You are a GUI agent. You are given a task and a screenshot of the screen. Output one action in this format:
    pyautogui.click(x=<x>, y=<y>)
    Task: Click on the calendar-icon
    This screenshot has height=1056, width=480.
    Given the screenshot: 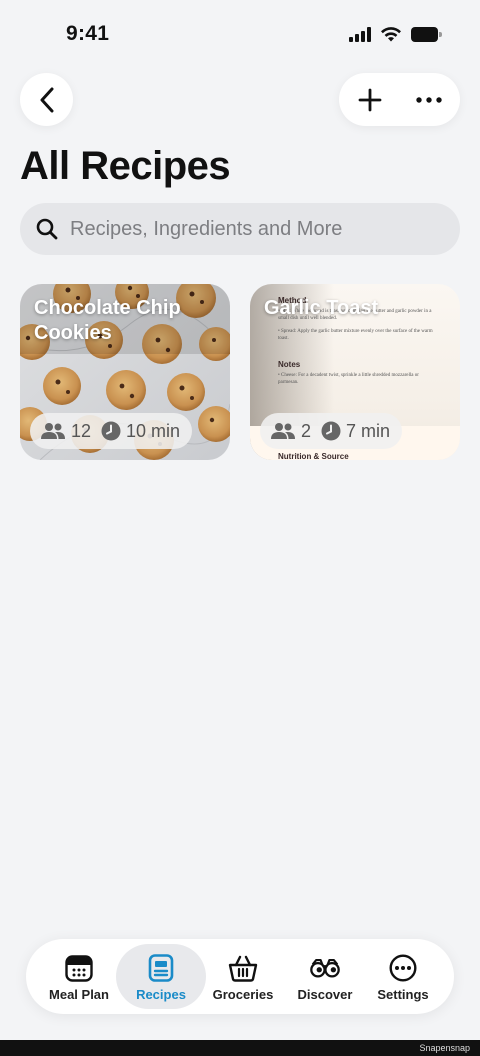 What is the action you would take?
    pyautogui.click(x=79, y=968)
    